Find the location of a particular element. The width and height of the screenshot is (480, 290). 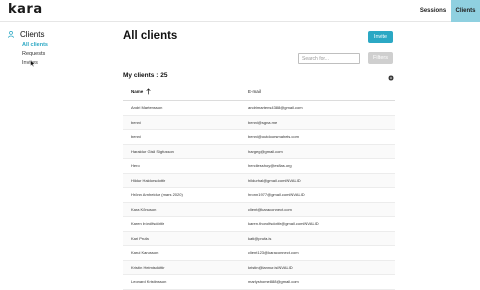

gear-icon is located at coordinates (391, 78).